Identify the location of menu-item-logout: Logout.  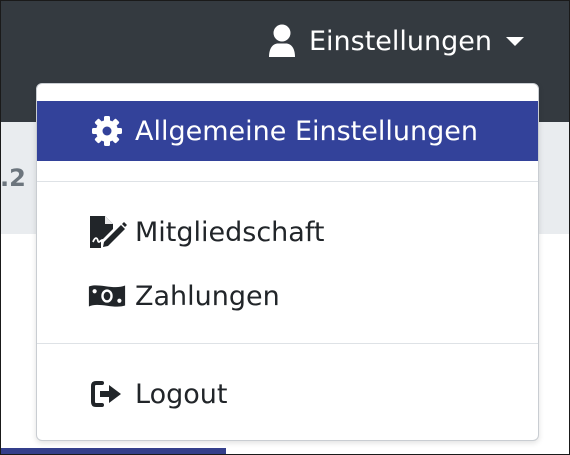
(287, 394).